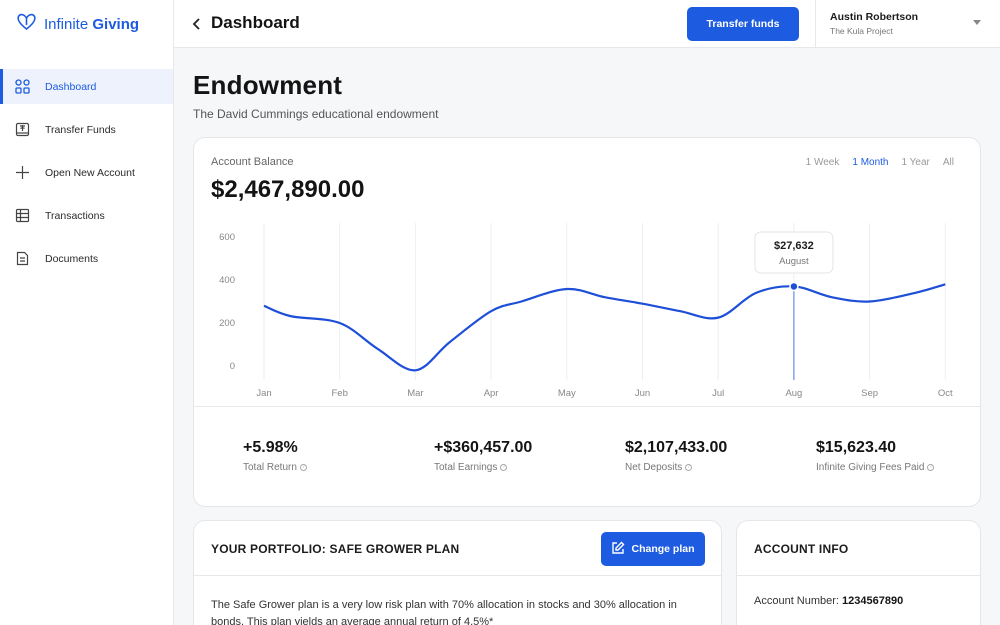  What do you see at coordinates (794, 261) in the screenshot?
I see `tooltip-label: August` at bounding box center [794, 261].